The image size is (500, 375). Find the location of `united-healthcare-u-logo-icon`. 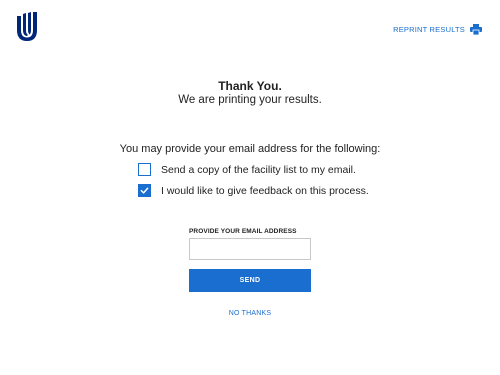

united-healthcare-u-logo-icon is located at coordinates (27, 26).